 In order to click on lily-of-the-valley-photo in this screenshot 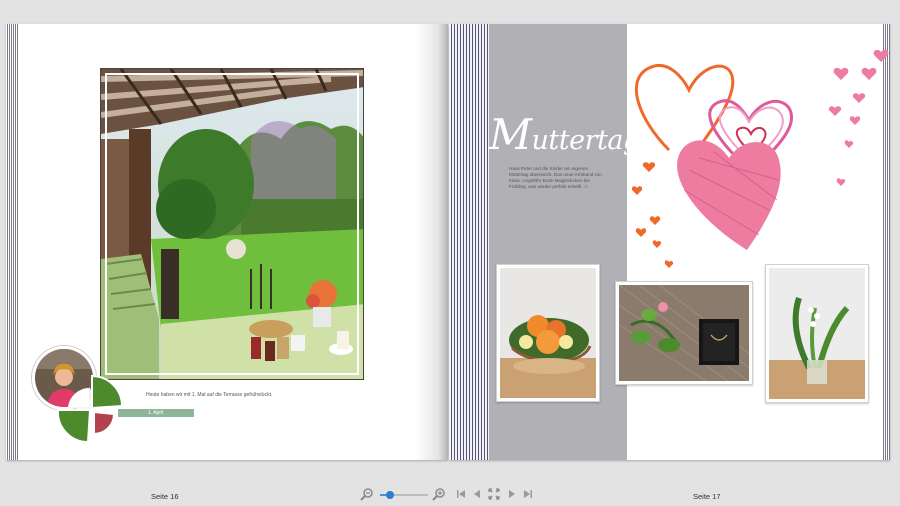, I will do `click(817, 333)`.